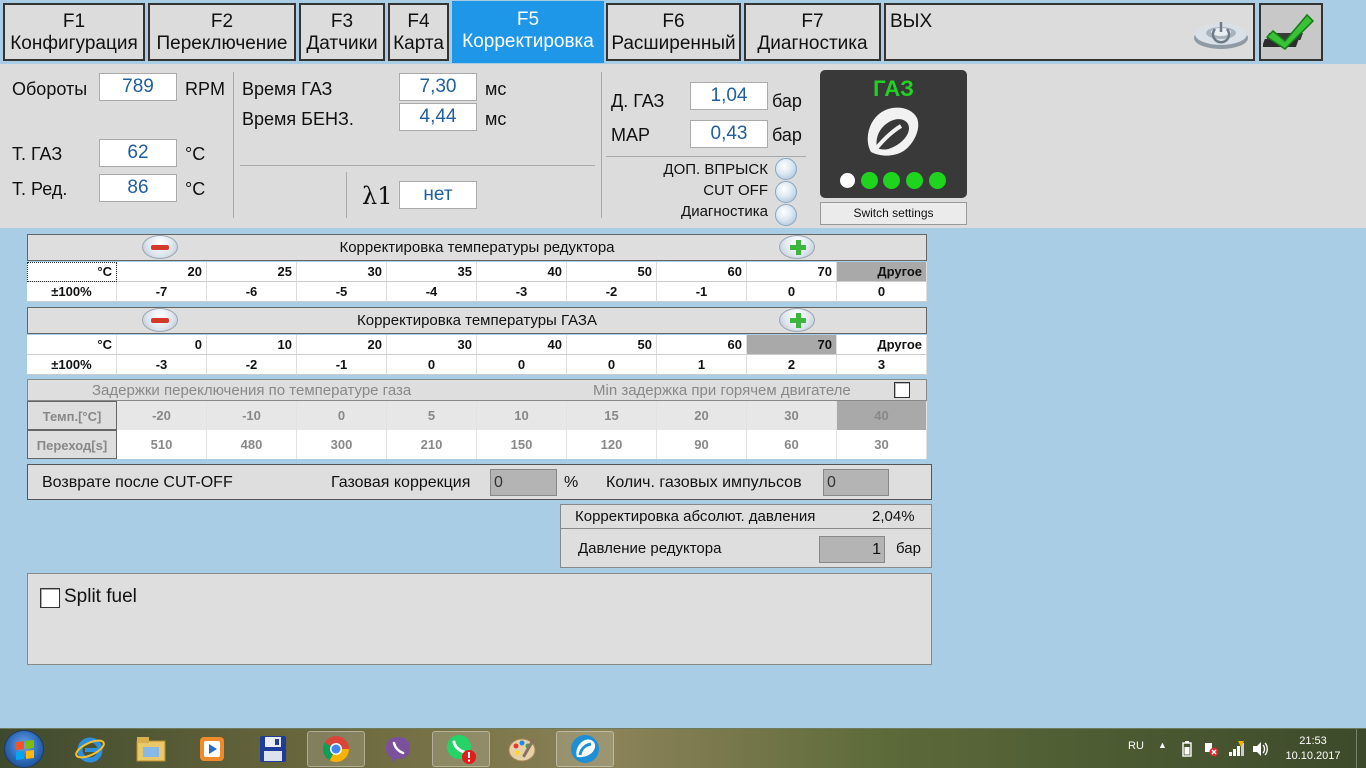 The width and height of the screenshot is (1366, 768). Describe the element at coordinates (222, 32) in the screenshot. I see `tab-f2-switching: F2 Переключение` at that location.